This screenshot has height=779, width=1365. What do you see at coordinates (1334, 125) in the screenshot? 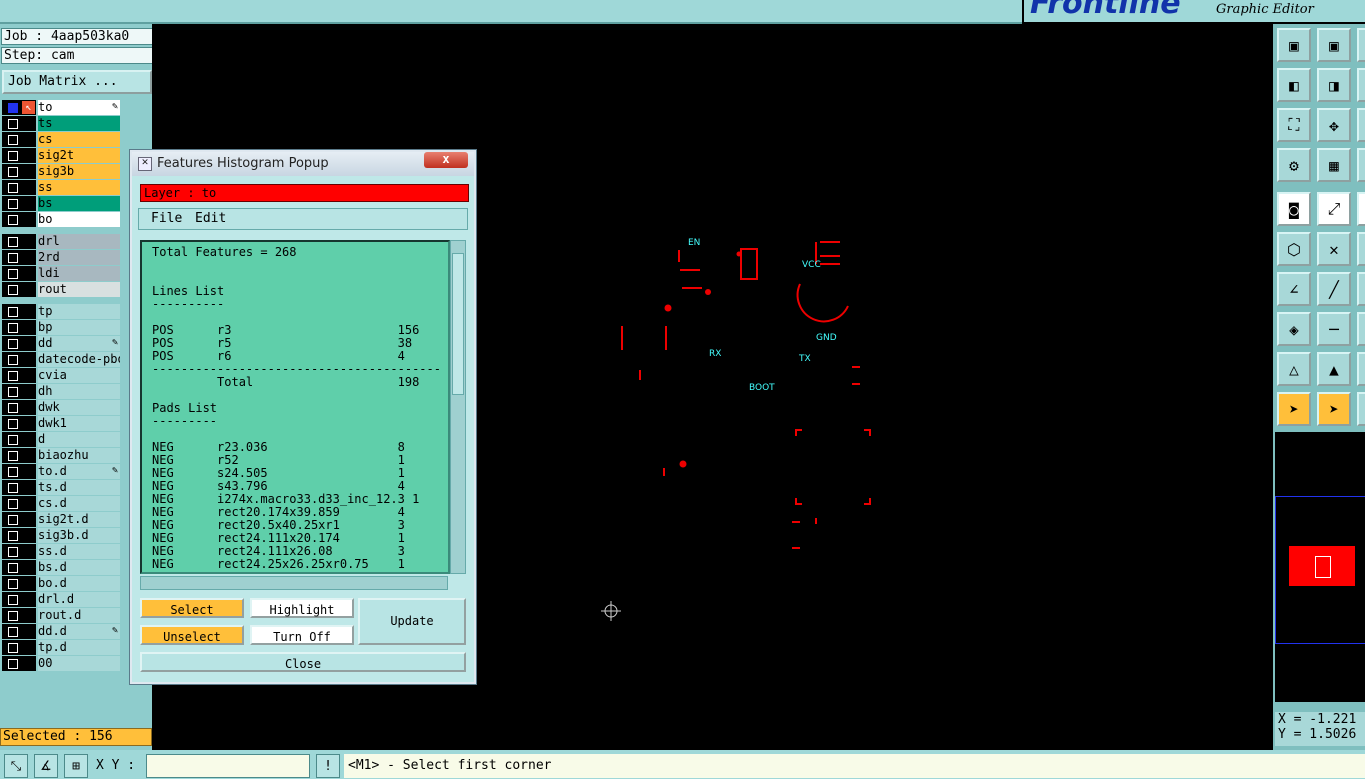
I see `zoom-center-icon: ✥` at bounding box center [1334, 125].